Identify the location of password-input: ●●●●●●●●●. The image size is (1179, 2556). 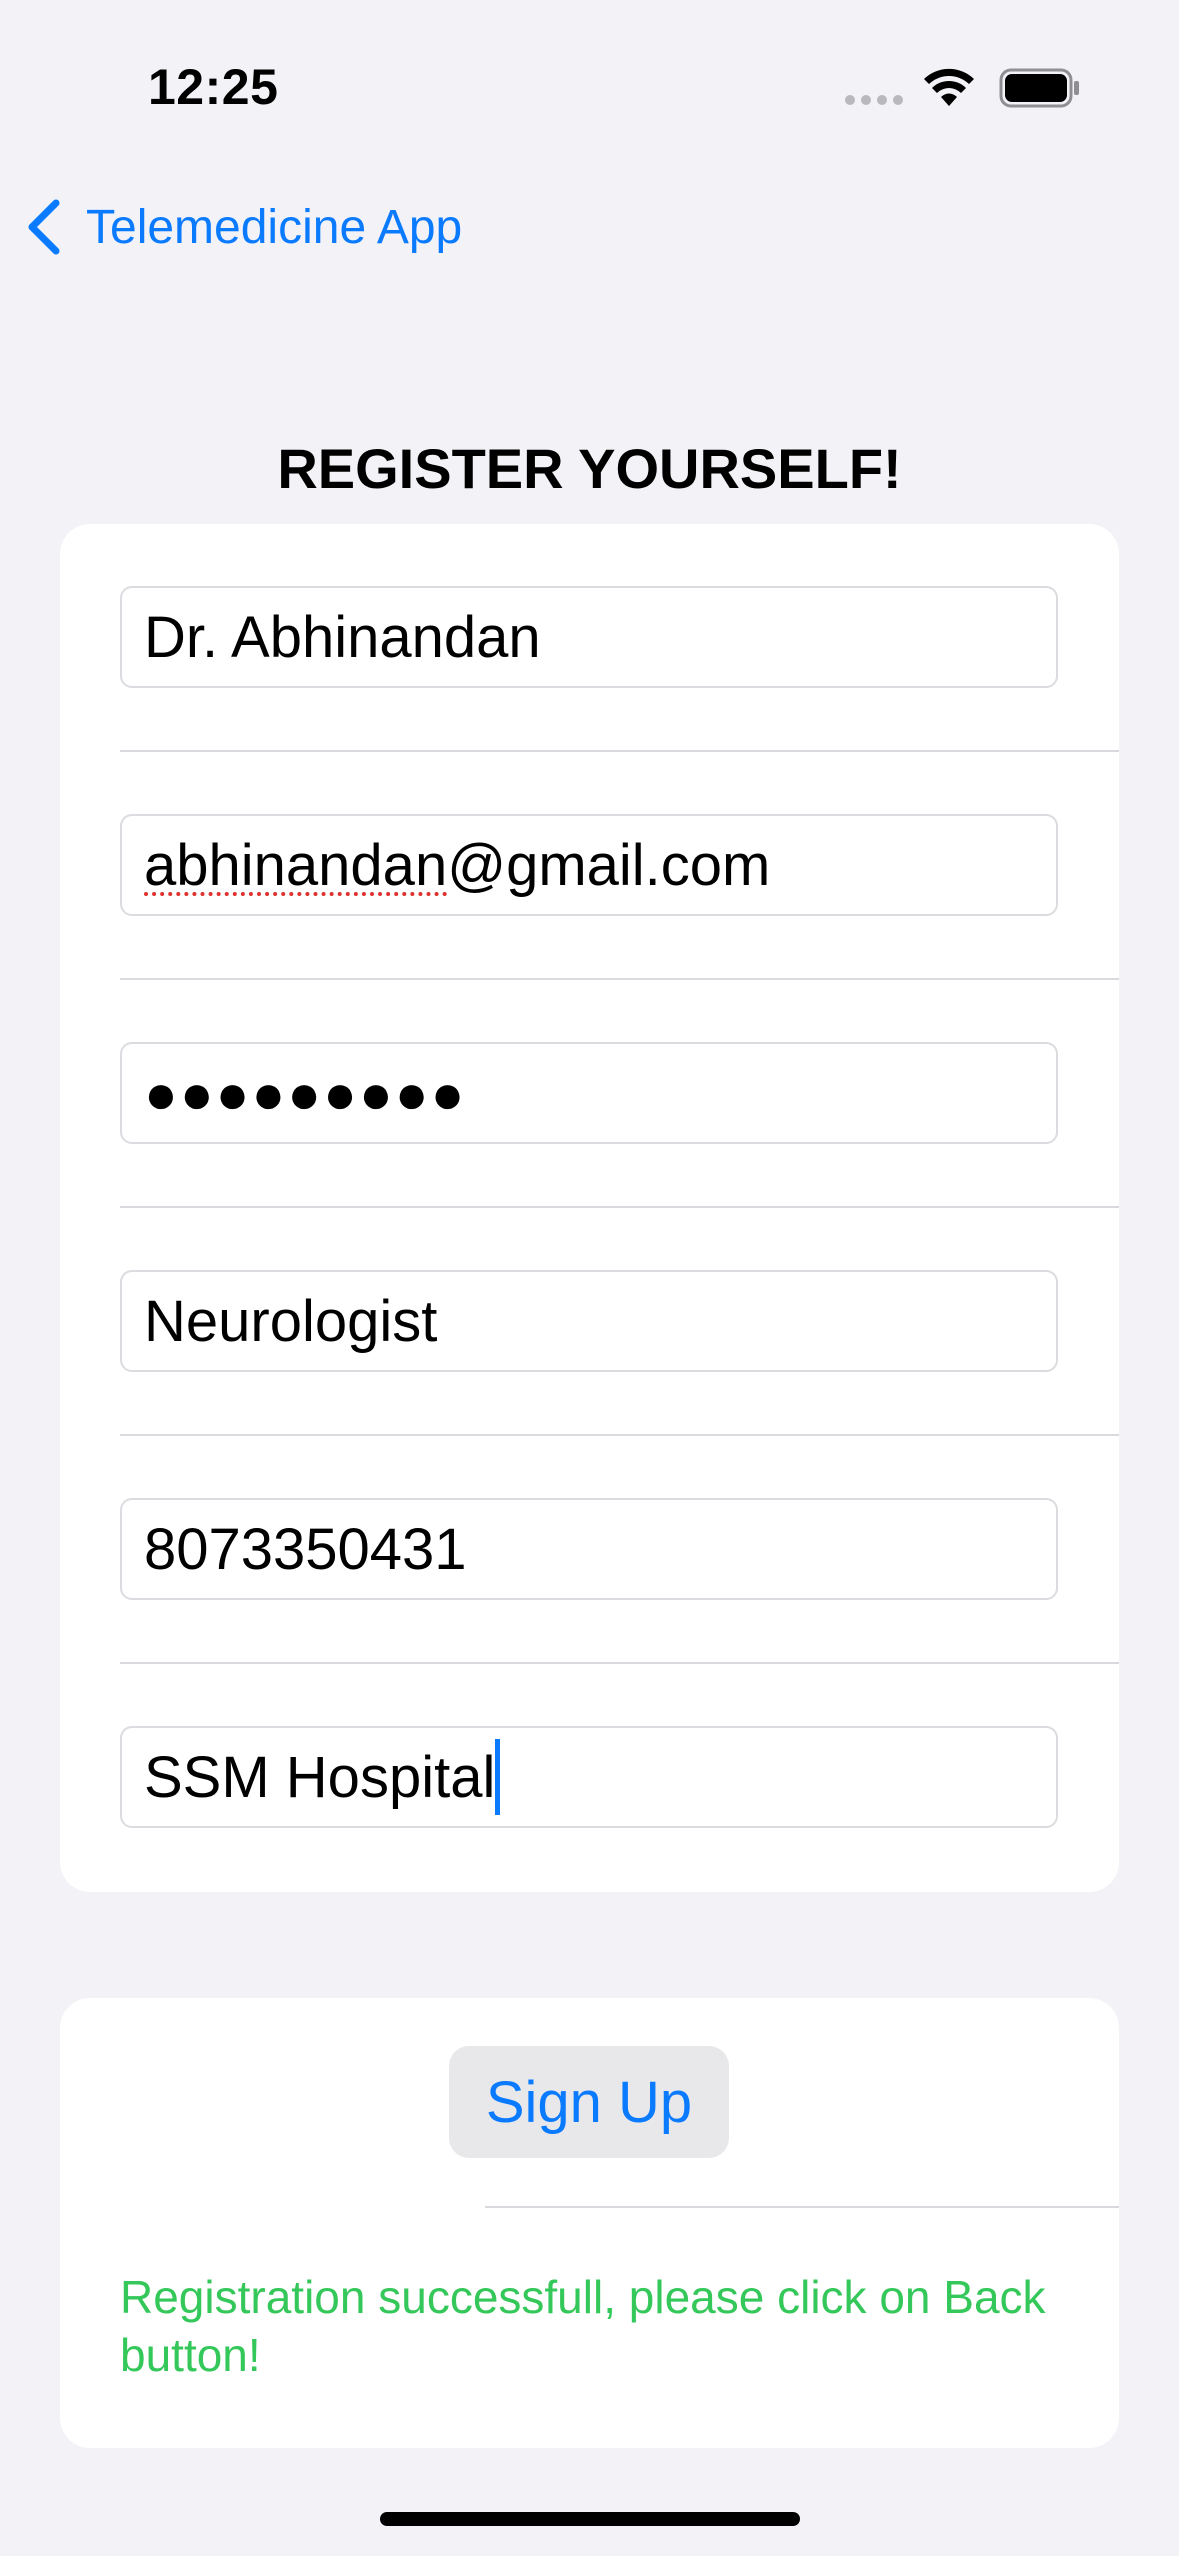
(589, 1093).